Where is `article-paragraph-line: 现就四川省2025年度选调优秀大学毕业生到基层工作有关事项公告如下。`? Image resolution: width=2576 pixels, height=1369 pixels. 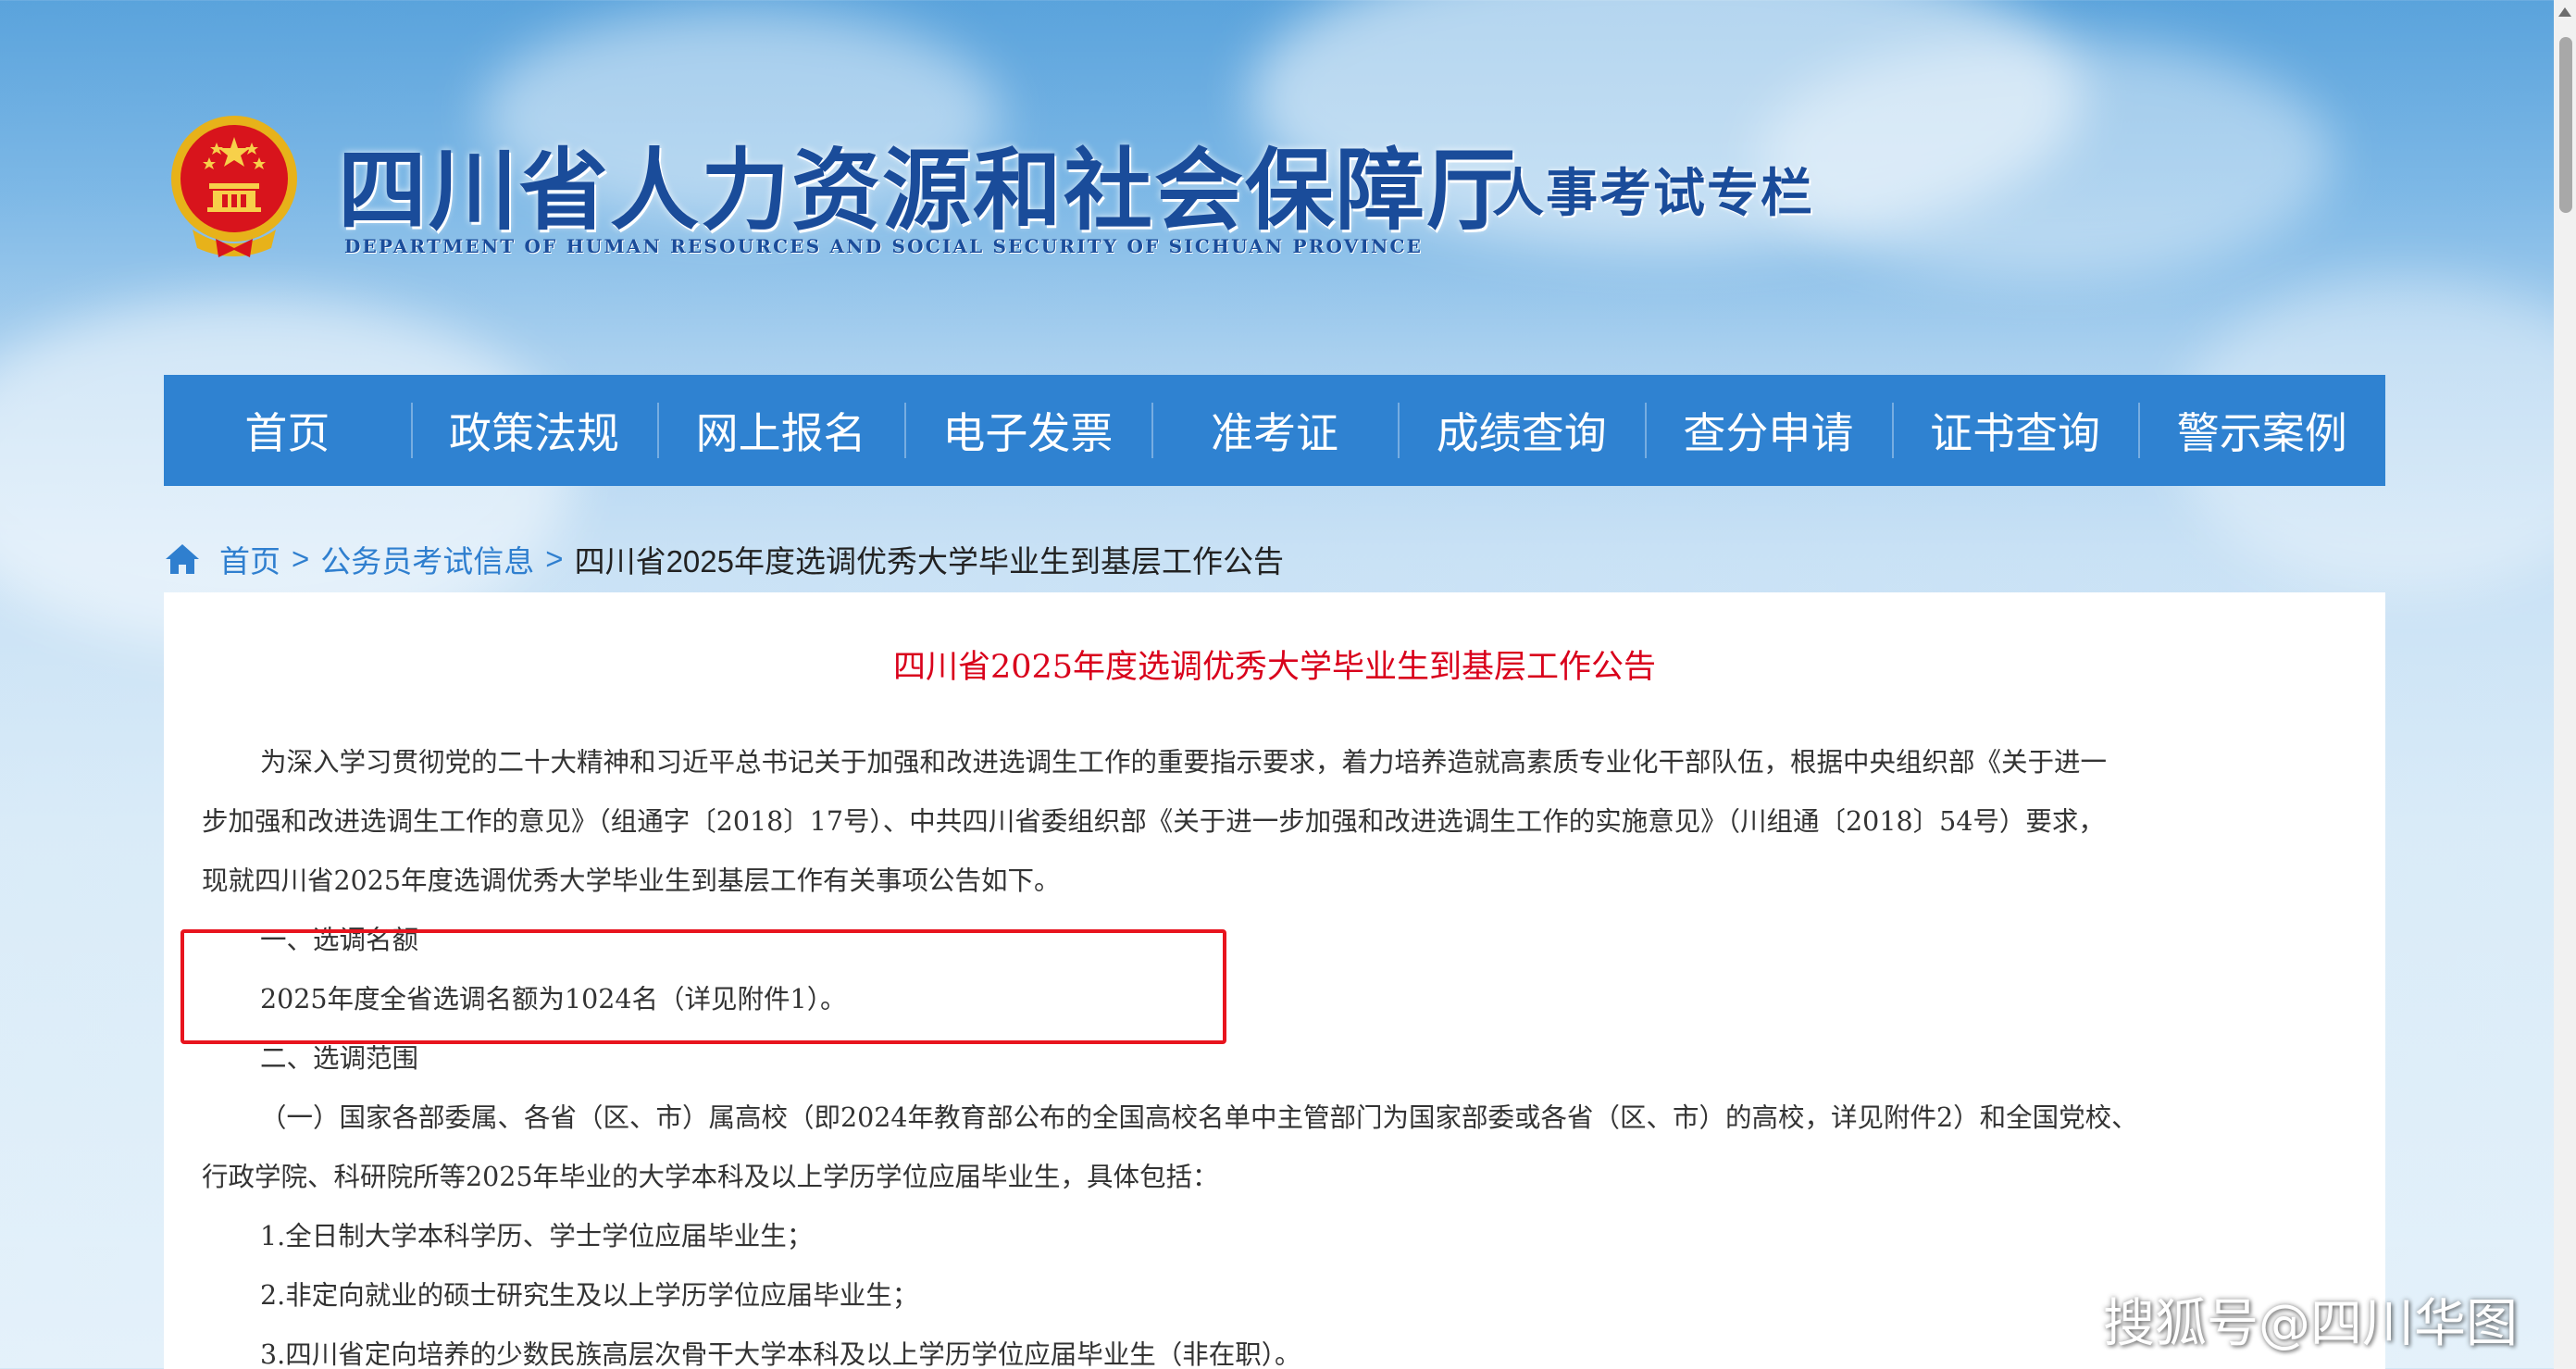 article-paragraph-line: 现就四川省2025年度选调优秀大学毕业生到基层工作有关事项公告如下。 is located at coordinates (631, 880).